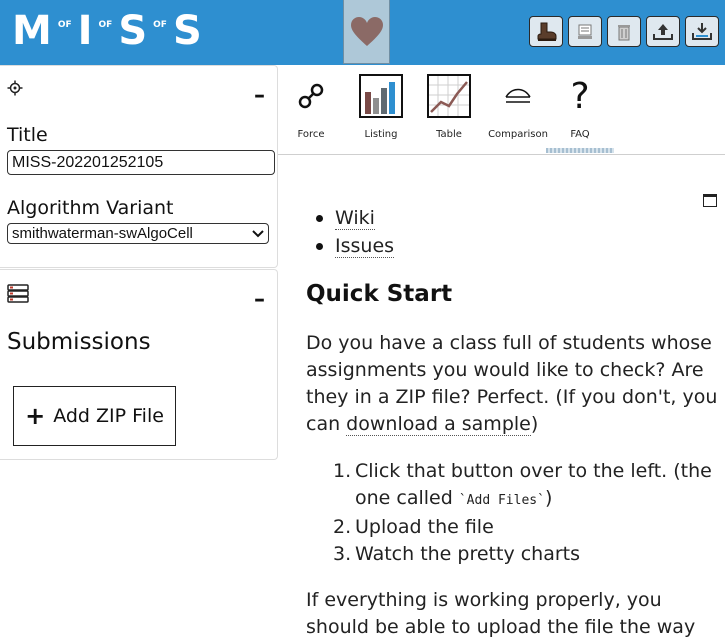 The image size is (725, 644). What do you see at coordinates (15, 88) in the screenshot?
I see `gear-icon` at bounding box center [15, 88].